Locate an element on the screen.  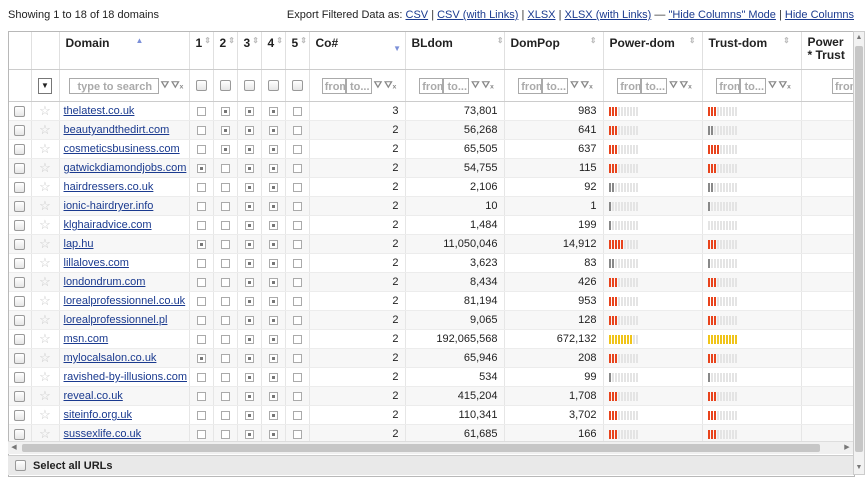
header-col-4: 4 ⇕ is located at coordinates (273, 51).